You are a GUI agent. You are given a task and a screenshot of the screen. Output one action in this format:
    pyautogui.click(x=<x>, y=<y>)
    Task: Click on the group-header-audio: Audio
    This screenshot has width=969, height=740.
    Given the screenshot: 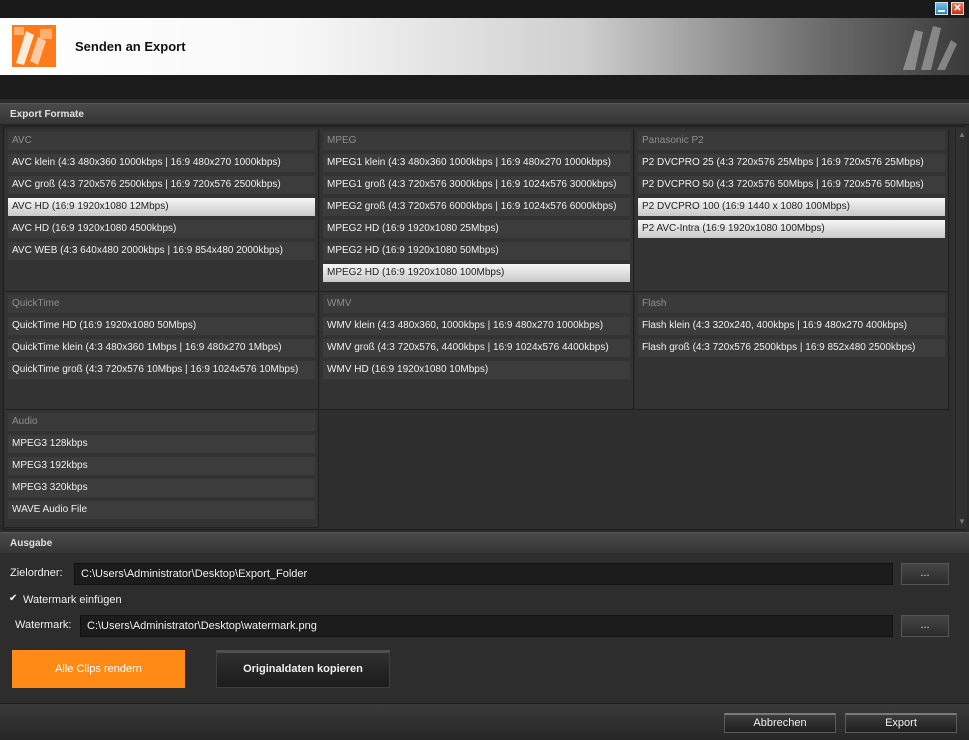 What is the action you would take?
    pyautogui.click(x=161, y=422)
    